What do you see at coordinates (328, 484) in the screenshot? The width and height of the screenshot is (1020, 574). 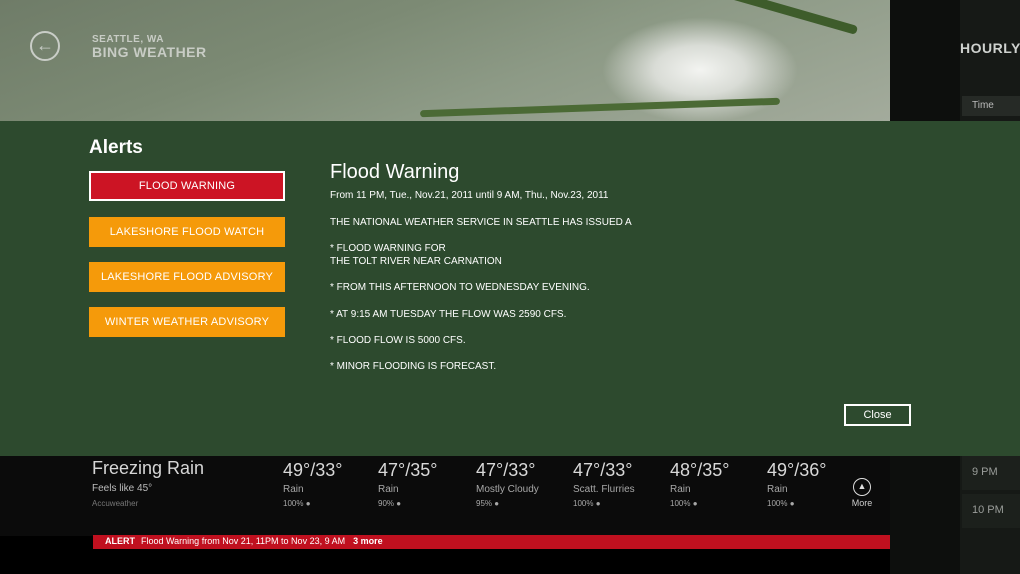 I see `forecast-day: 49°/33° Rain 100% ●` at bounding box center [328, 484].